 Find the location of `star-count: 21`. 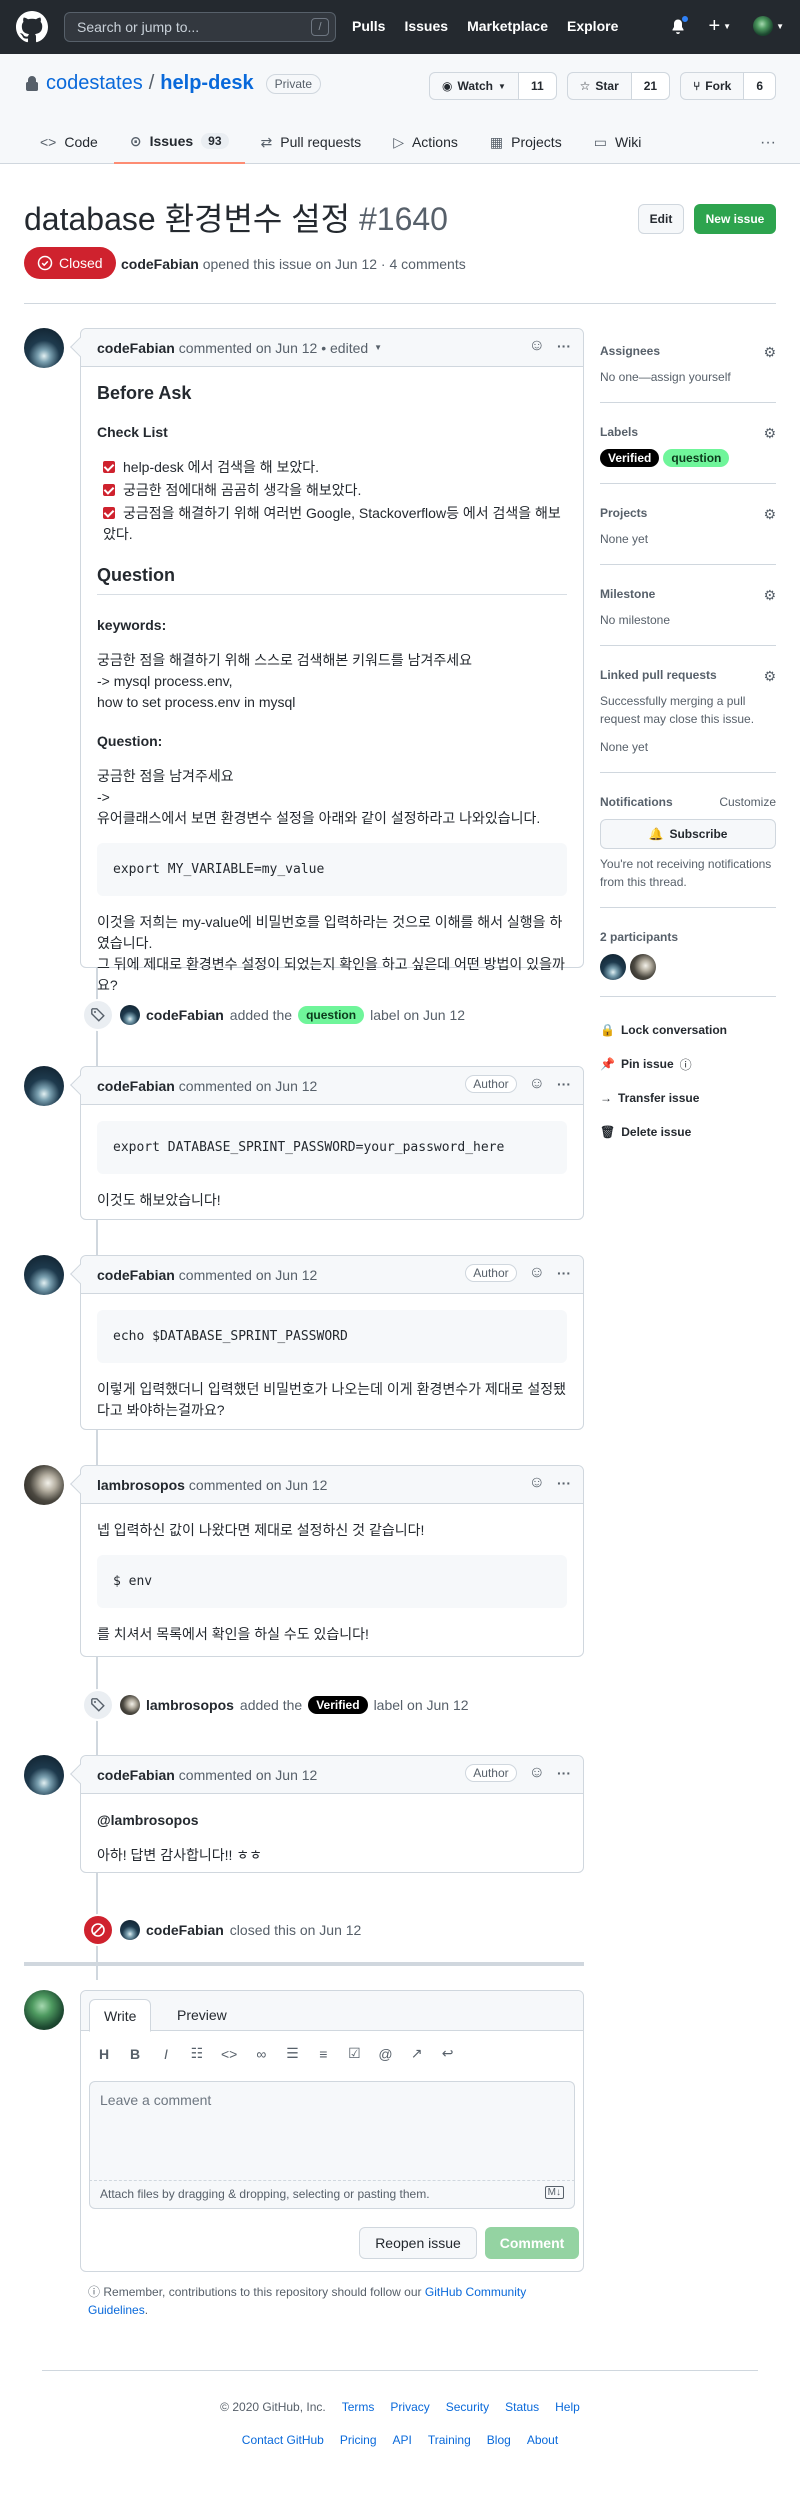

star-count: 21 is located at coordinates (650, 86).